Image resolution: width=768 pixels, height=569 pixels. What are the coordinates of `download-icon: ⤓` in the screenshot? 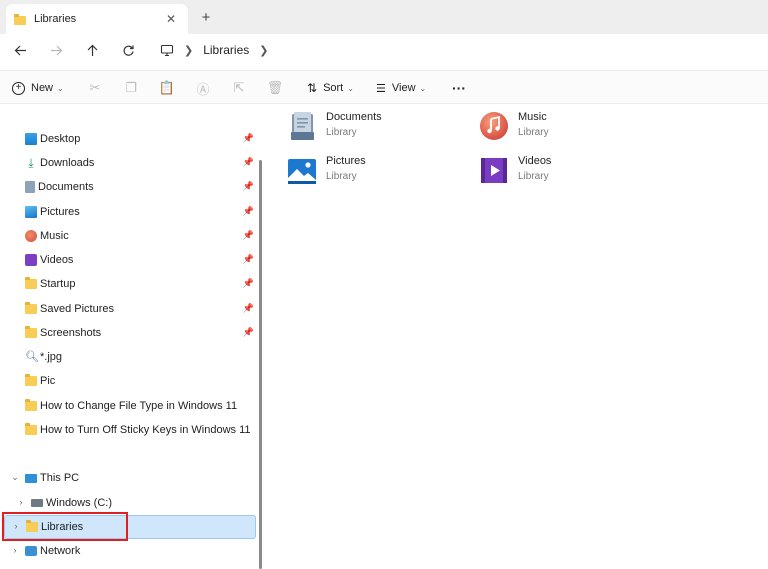 It's located at (31, 163).